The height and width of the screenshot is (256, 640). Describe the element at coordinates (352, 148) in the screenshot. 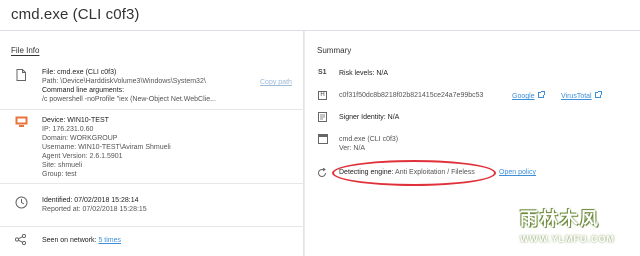

I see `summary-version: Ver: N/A` at that location.